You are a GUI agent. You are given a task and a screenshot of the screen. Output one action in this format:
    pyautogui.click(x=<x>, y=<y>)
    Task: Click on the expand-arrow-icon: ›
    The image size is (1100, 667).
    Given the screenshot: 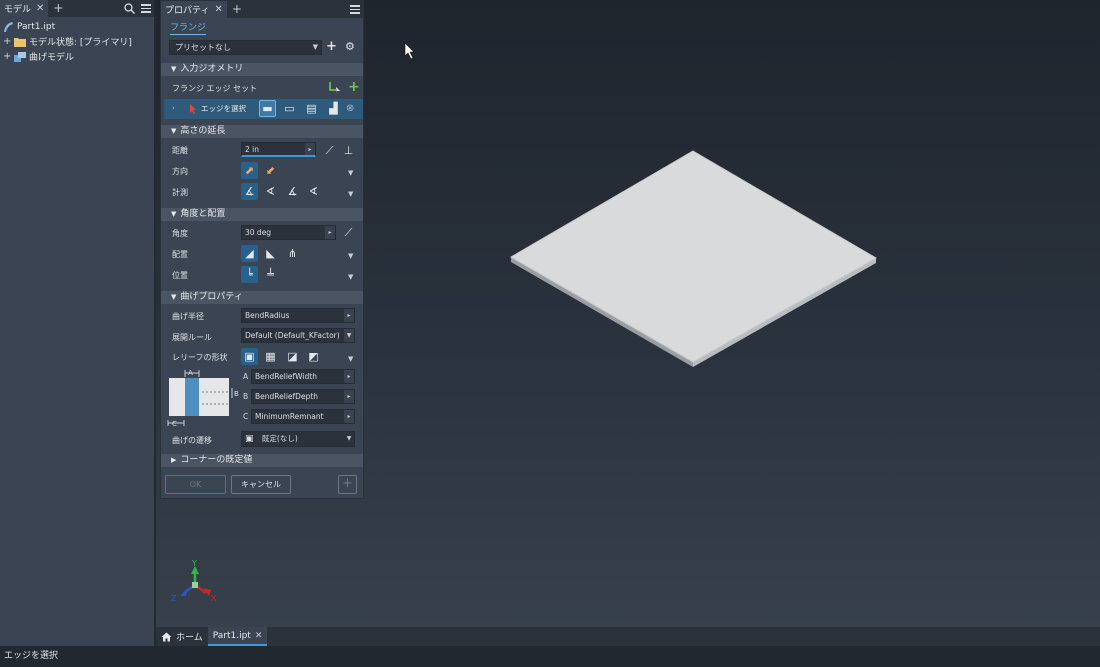 What is the action you would take?
    pyautogui.click(x=173, y=108)
    